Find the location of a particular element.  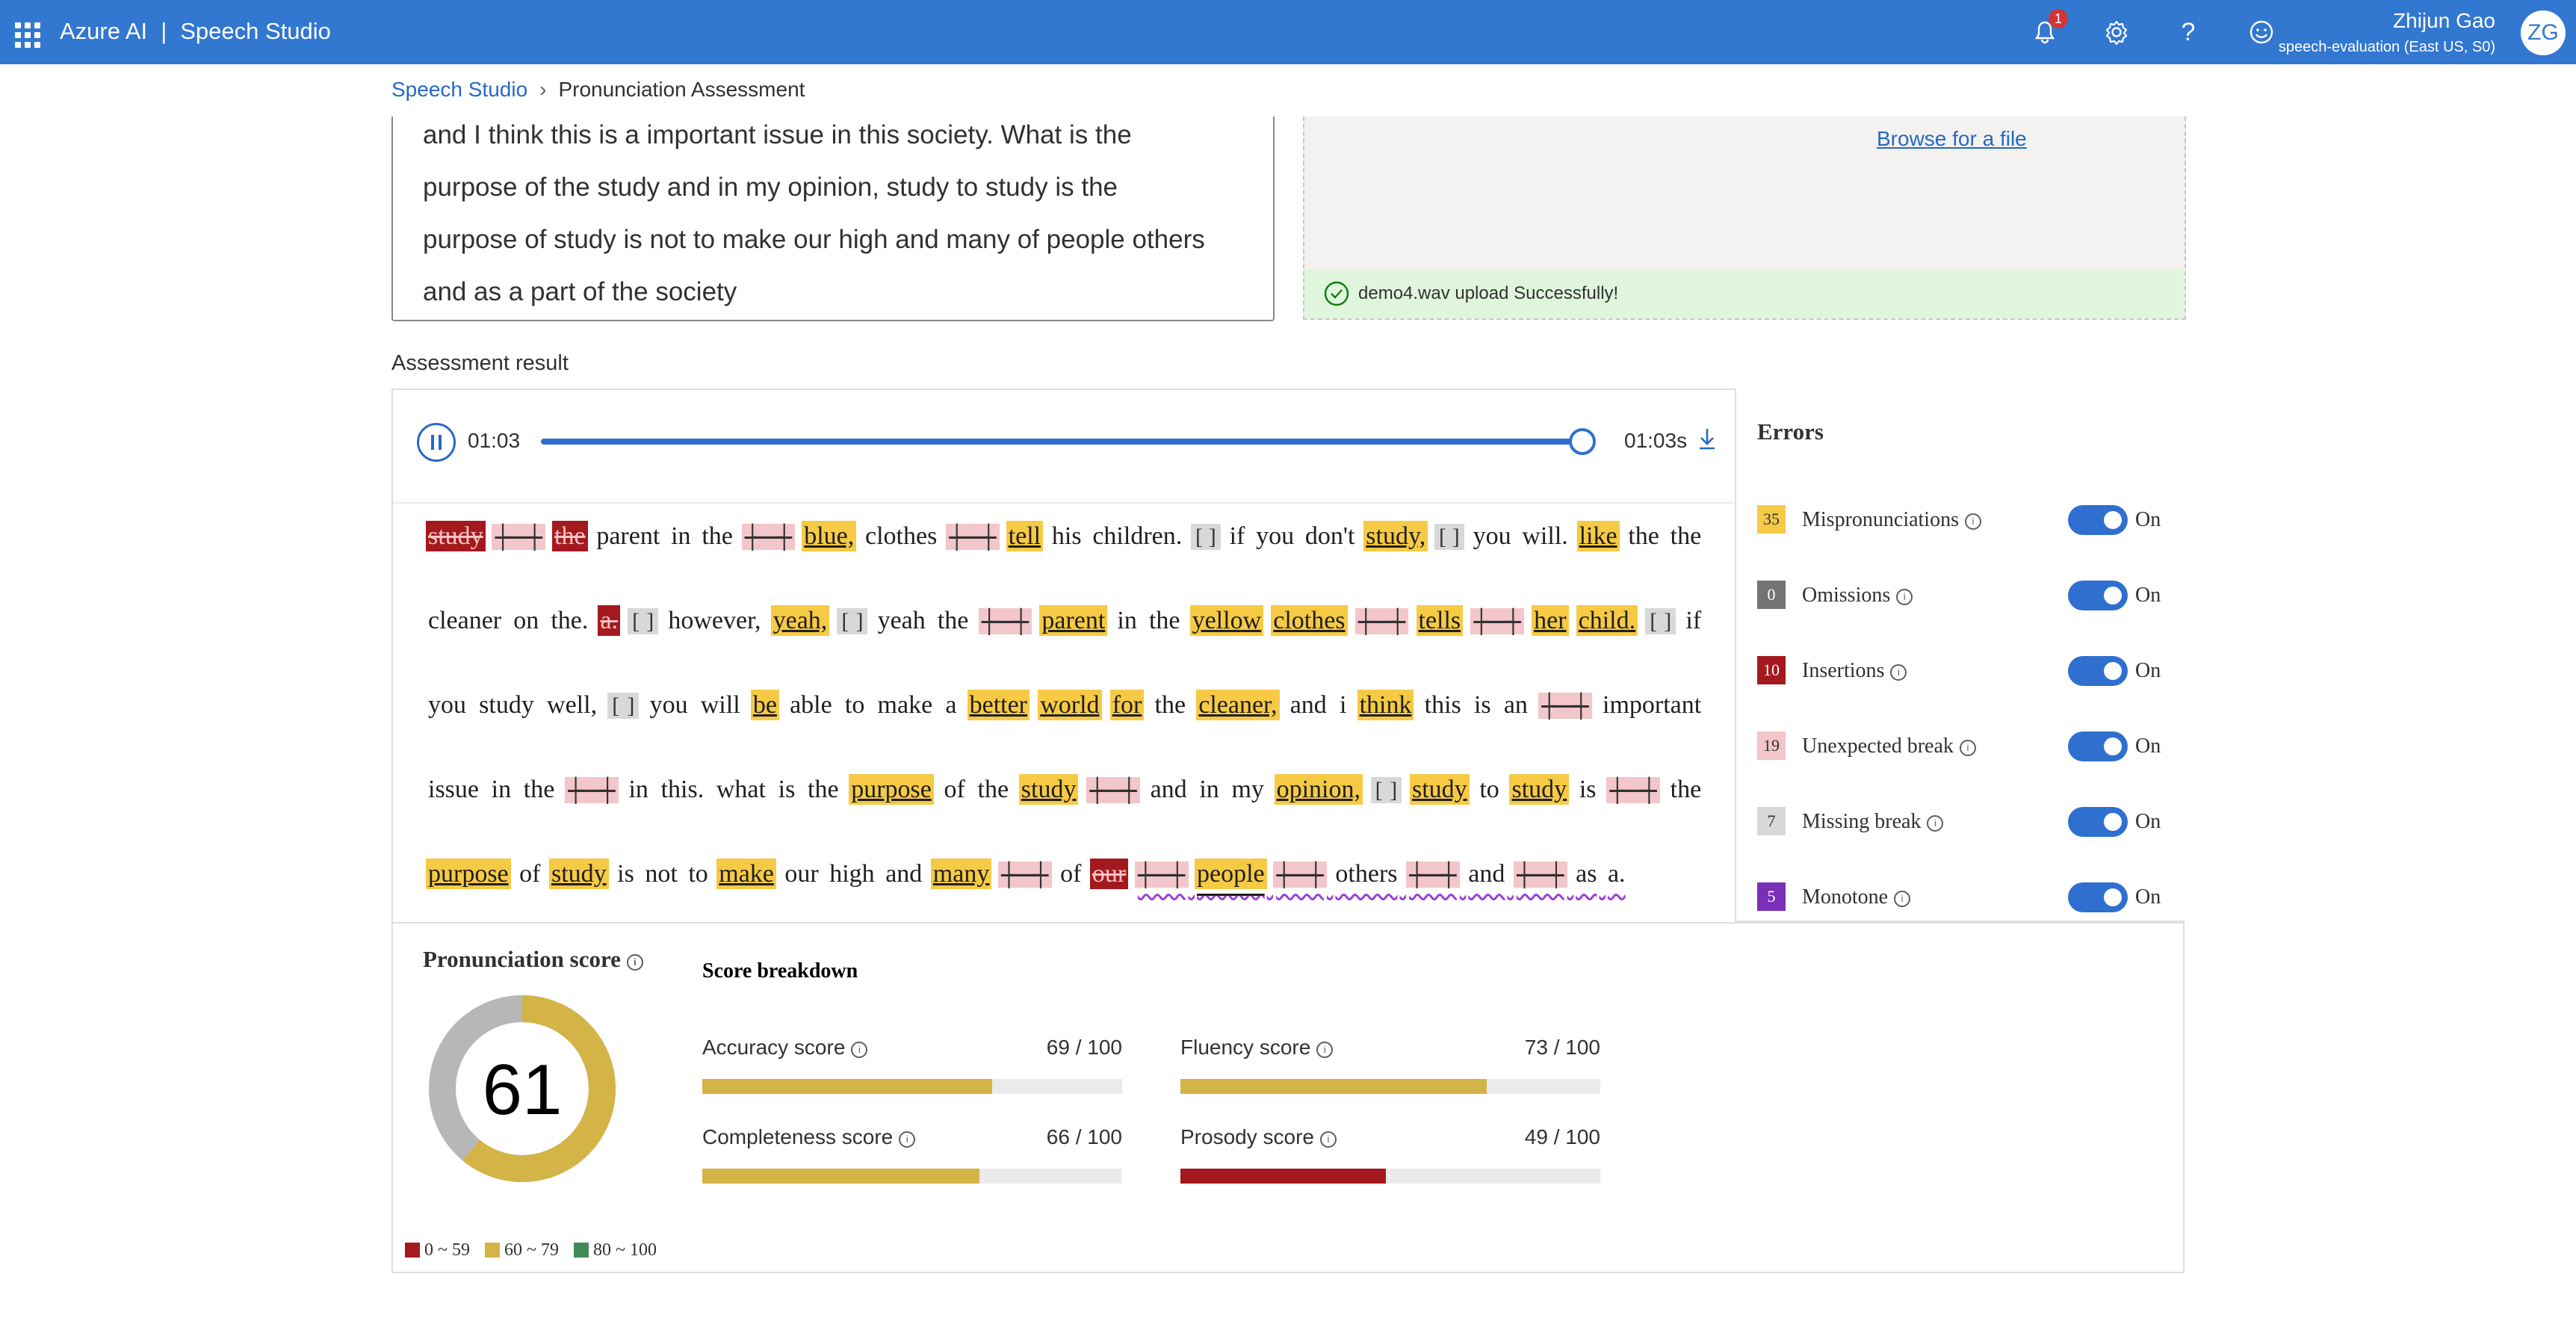

mispronounced-word: opinion, is located at coordinates (1318, 789).